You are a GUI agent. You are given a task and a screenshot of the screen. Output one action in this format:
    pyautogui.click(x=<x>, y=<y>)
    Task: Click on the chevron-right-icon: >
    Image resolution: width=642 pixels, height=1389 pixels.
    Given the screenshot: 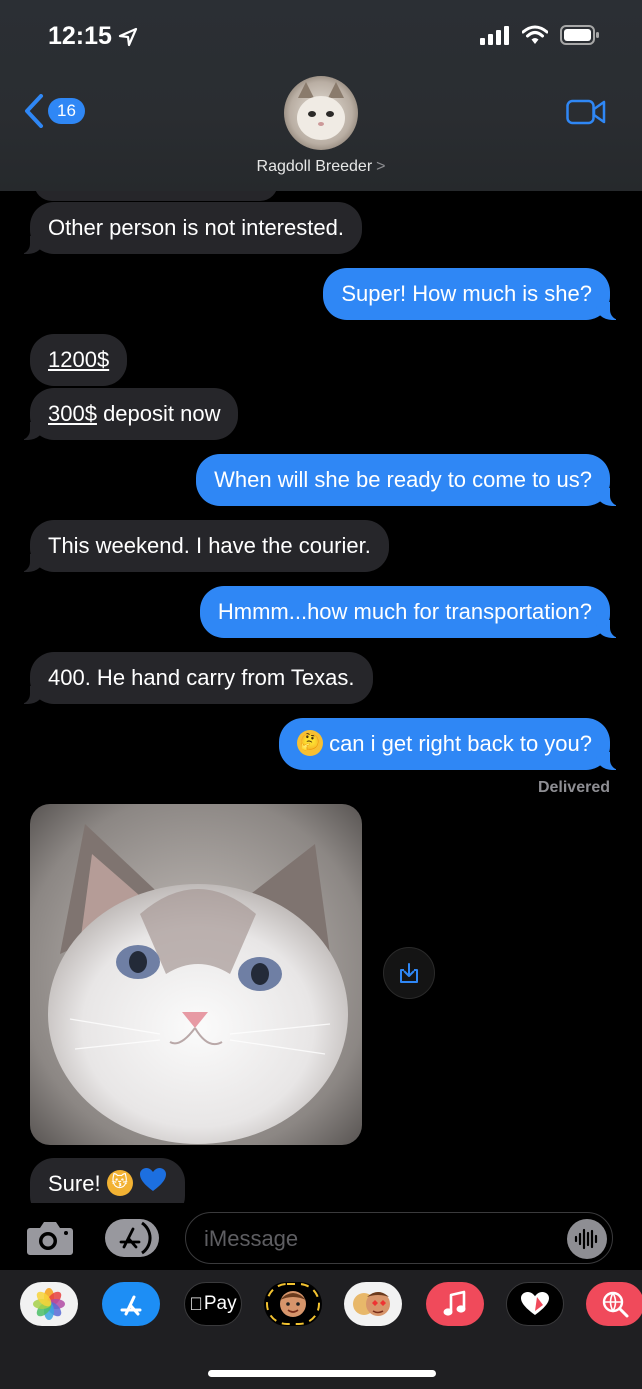 What is the action you would take?
    pyautogui.click(x=381, y=166)
    